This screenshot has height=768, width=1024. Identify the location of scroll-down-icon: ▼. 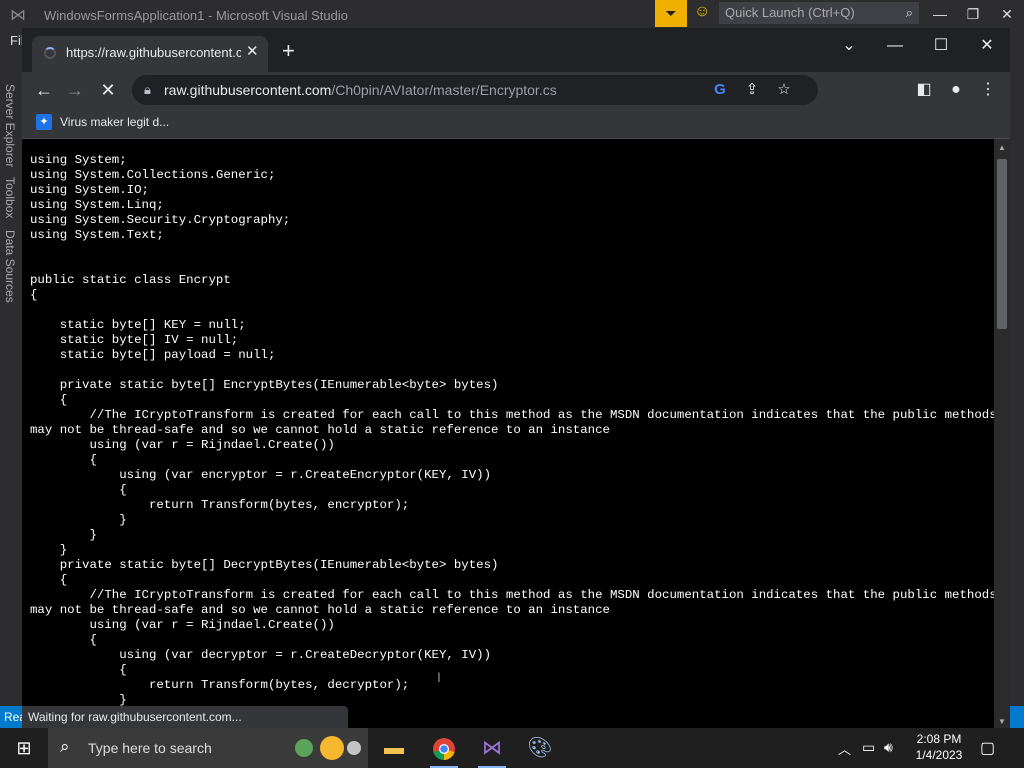
(1002, 721).